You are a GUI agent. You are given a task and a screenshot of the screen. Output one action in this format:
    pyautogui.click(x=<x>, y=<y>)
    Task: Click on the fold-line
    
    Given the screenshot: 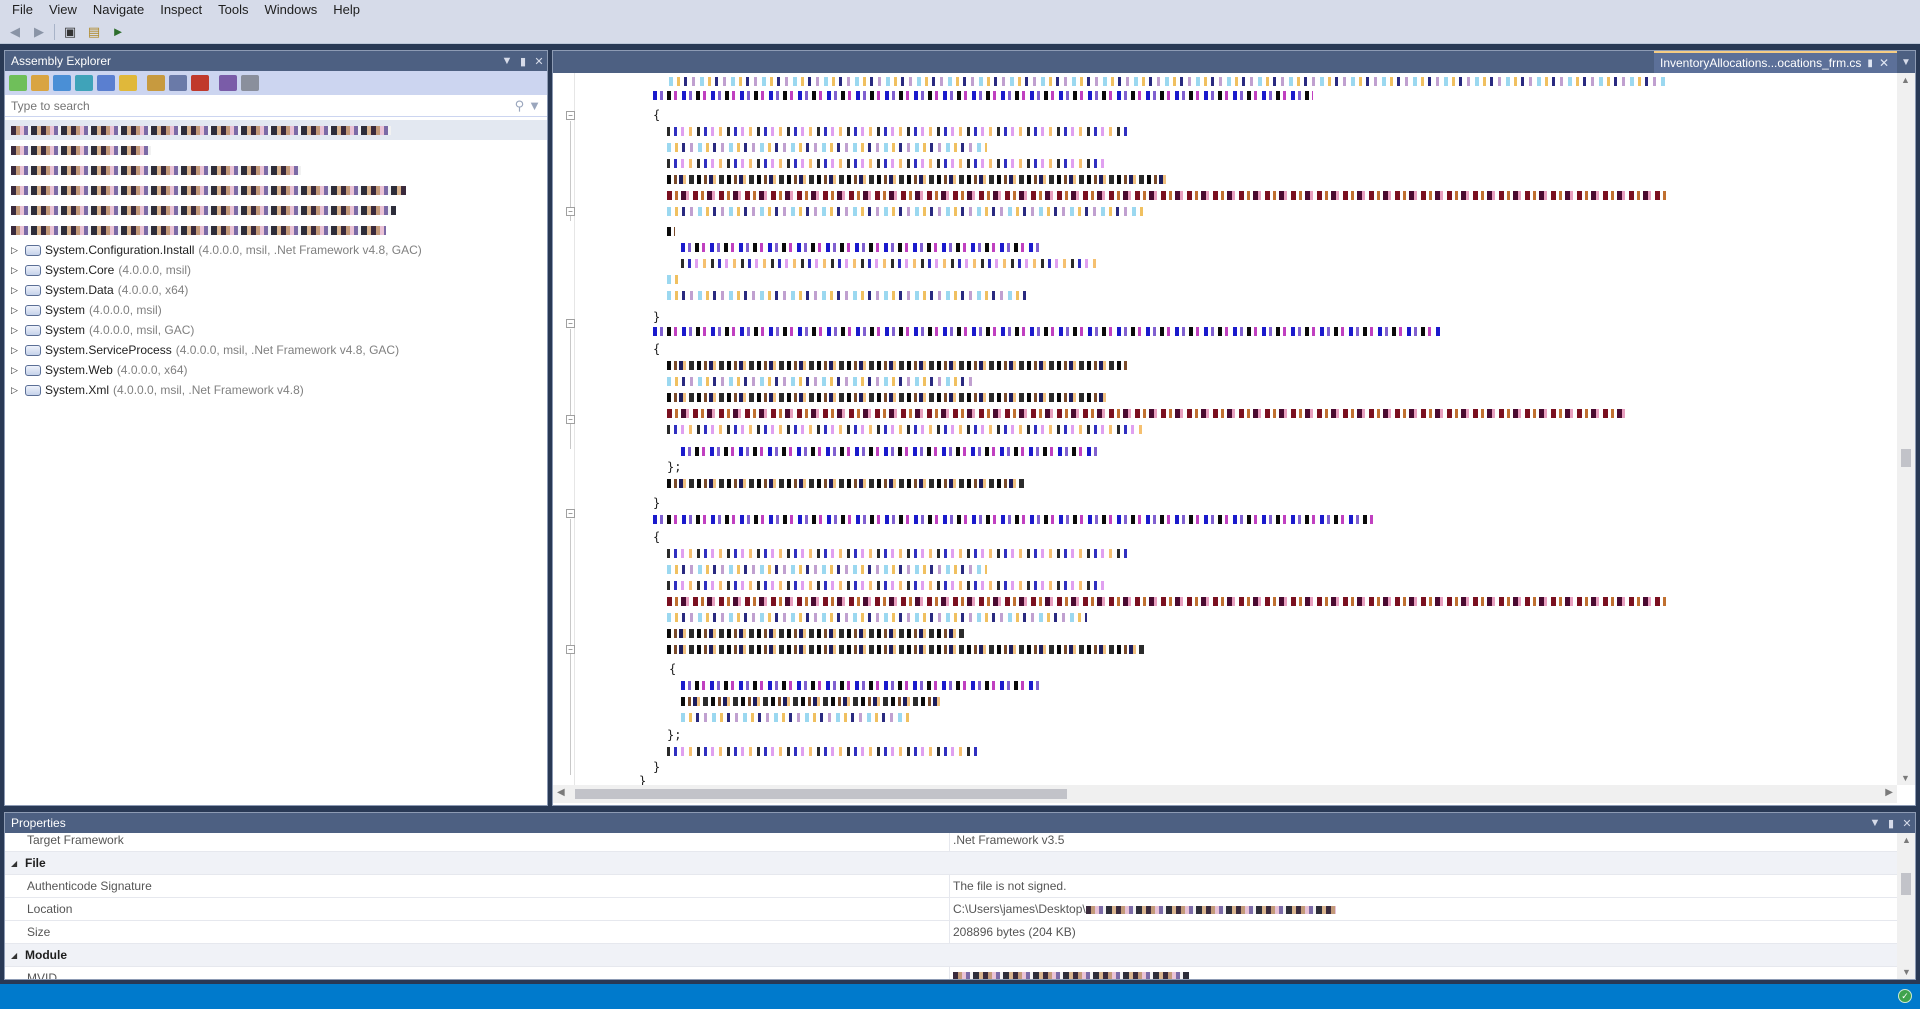 What is the action you would take?
    pyautogui.click(x=570, y=171)
    